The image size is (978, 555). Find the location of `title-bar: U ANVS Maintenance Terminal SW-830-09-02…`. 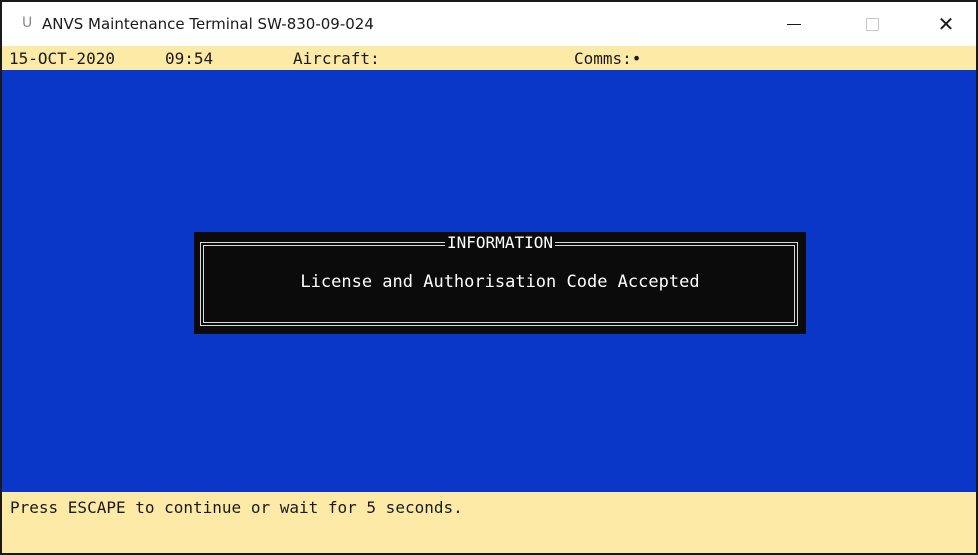

title-bar: U ANVS Maintenance Terminal SW-830-09-02… is located at coordinates (489, 24).